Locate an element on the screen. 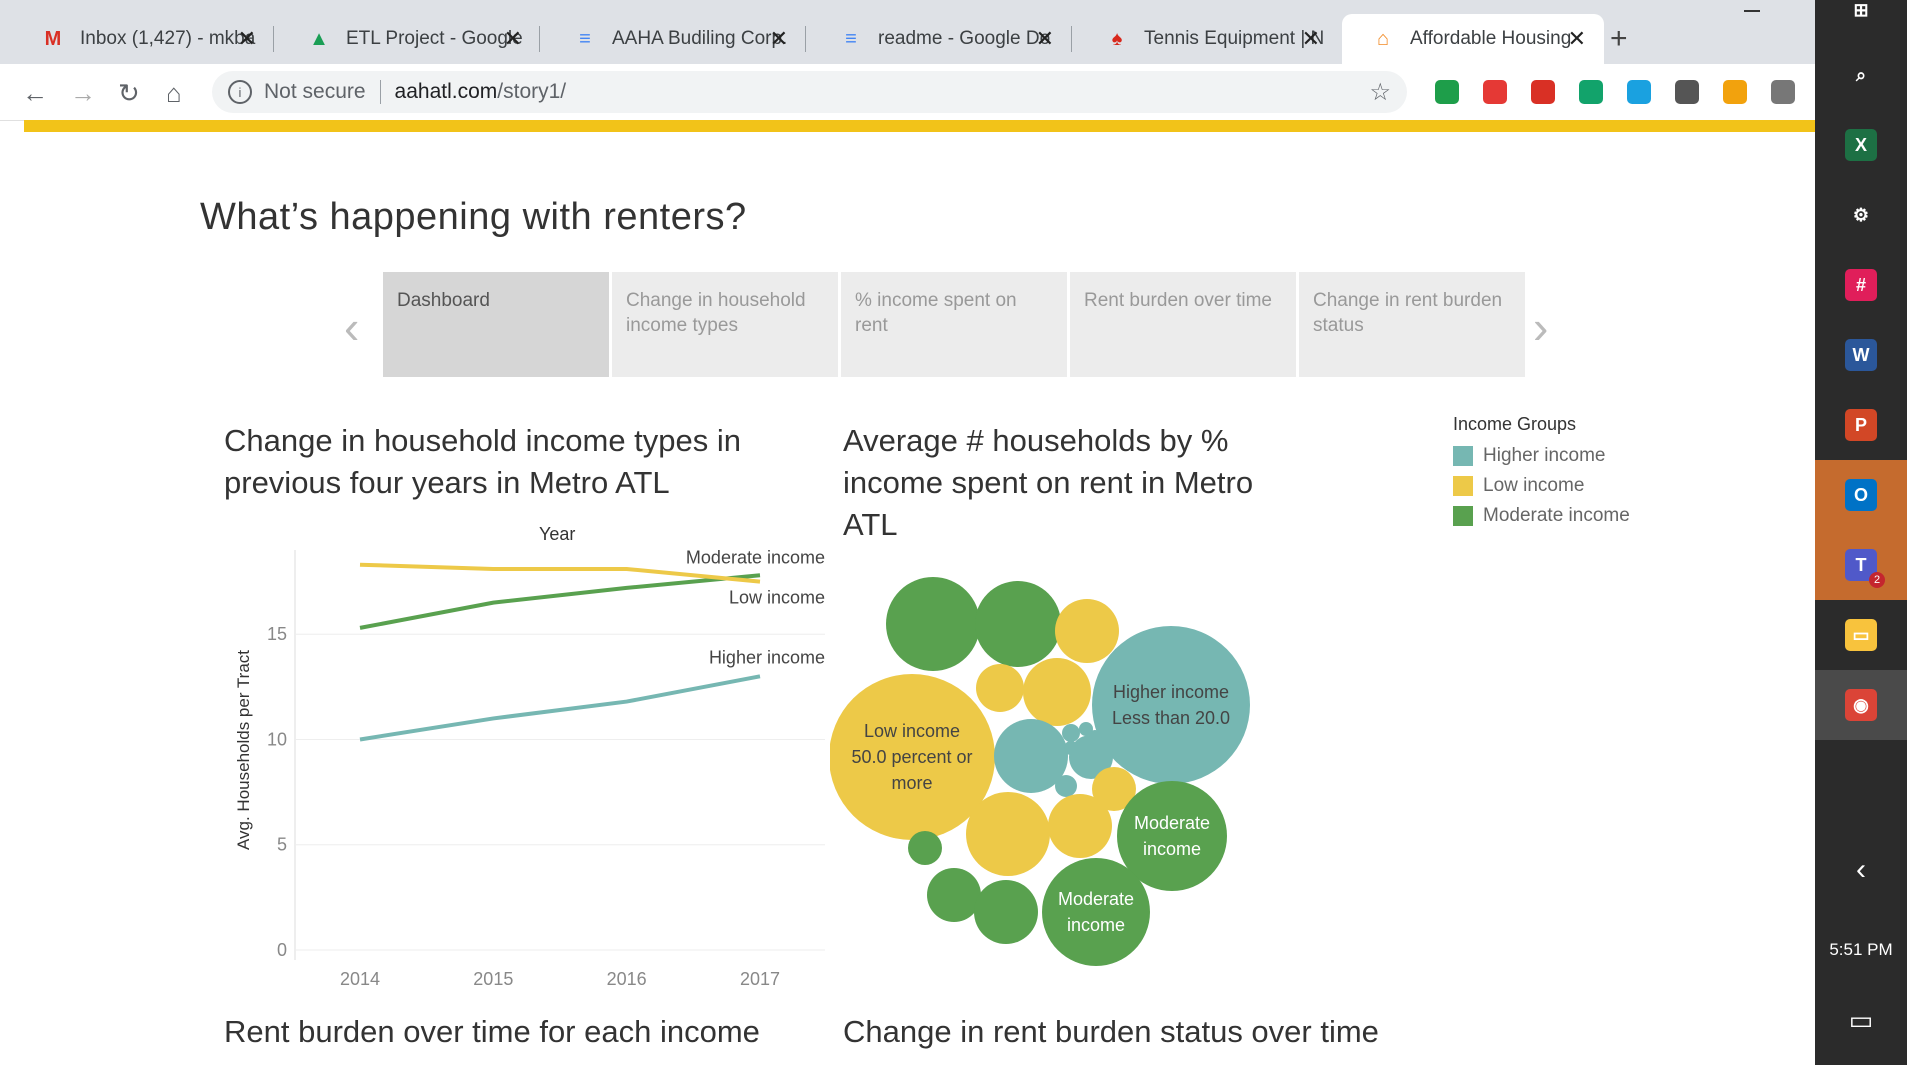  legend-item: Moderate income is located at coordinates (1541, 516).